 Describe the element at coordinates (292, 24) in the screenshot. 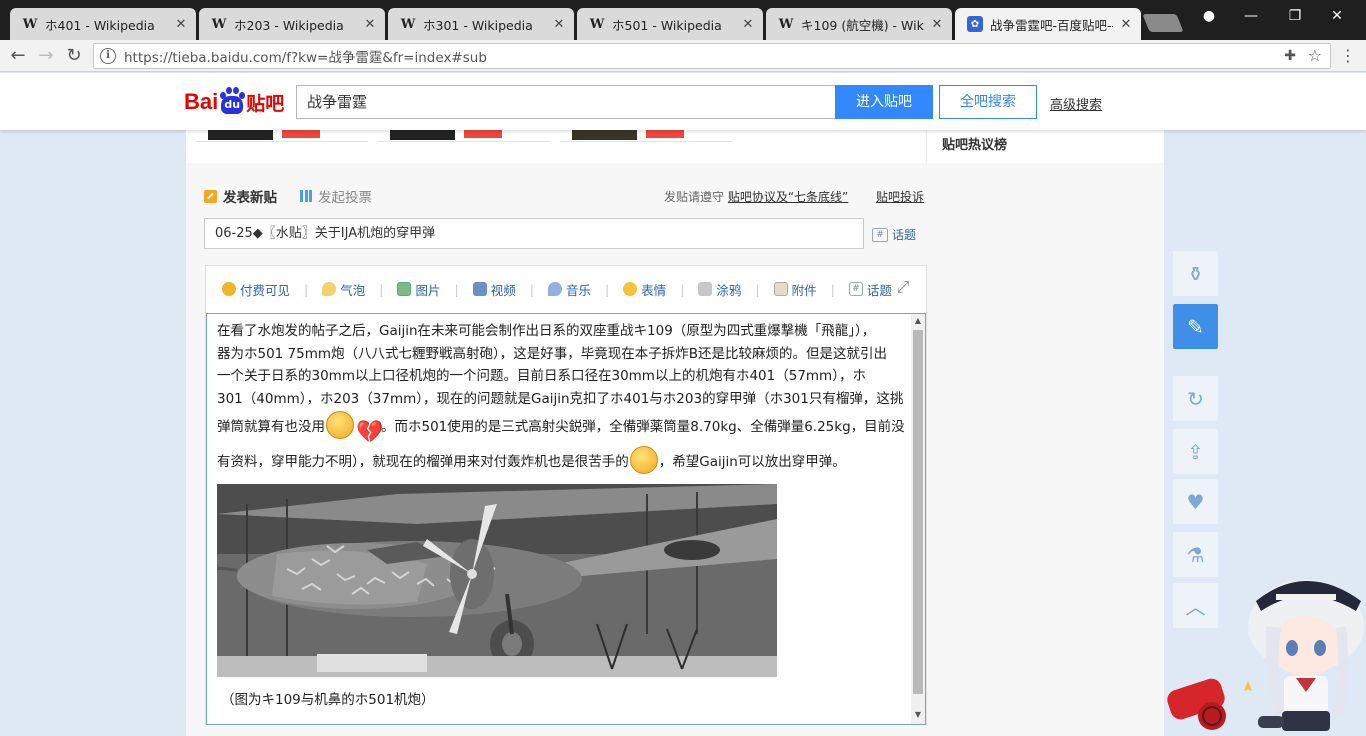

I see `browser-tab: W ホ203 - Wikipedia ✕` at that location.